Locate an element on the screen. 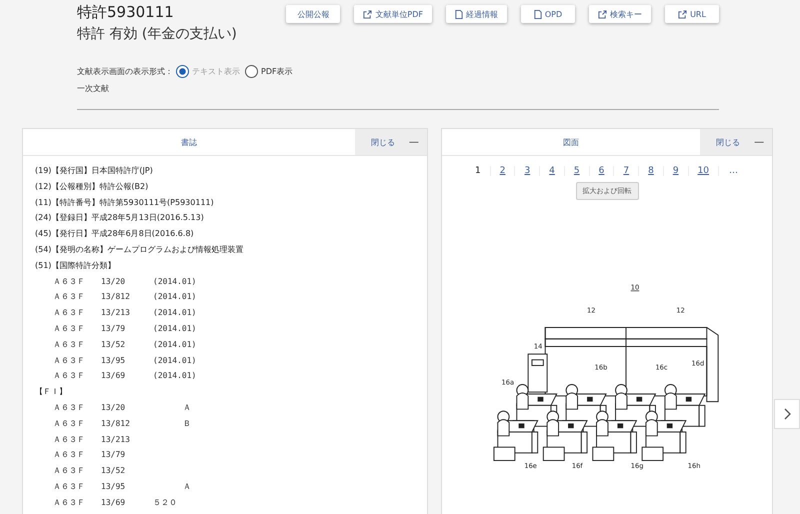 This screenshot has width=800, height=514. document-type: 一次文献 is located at coordinates (93, 88).